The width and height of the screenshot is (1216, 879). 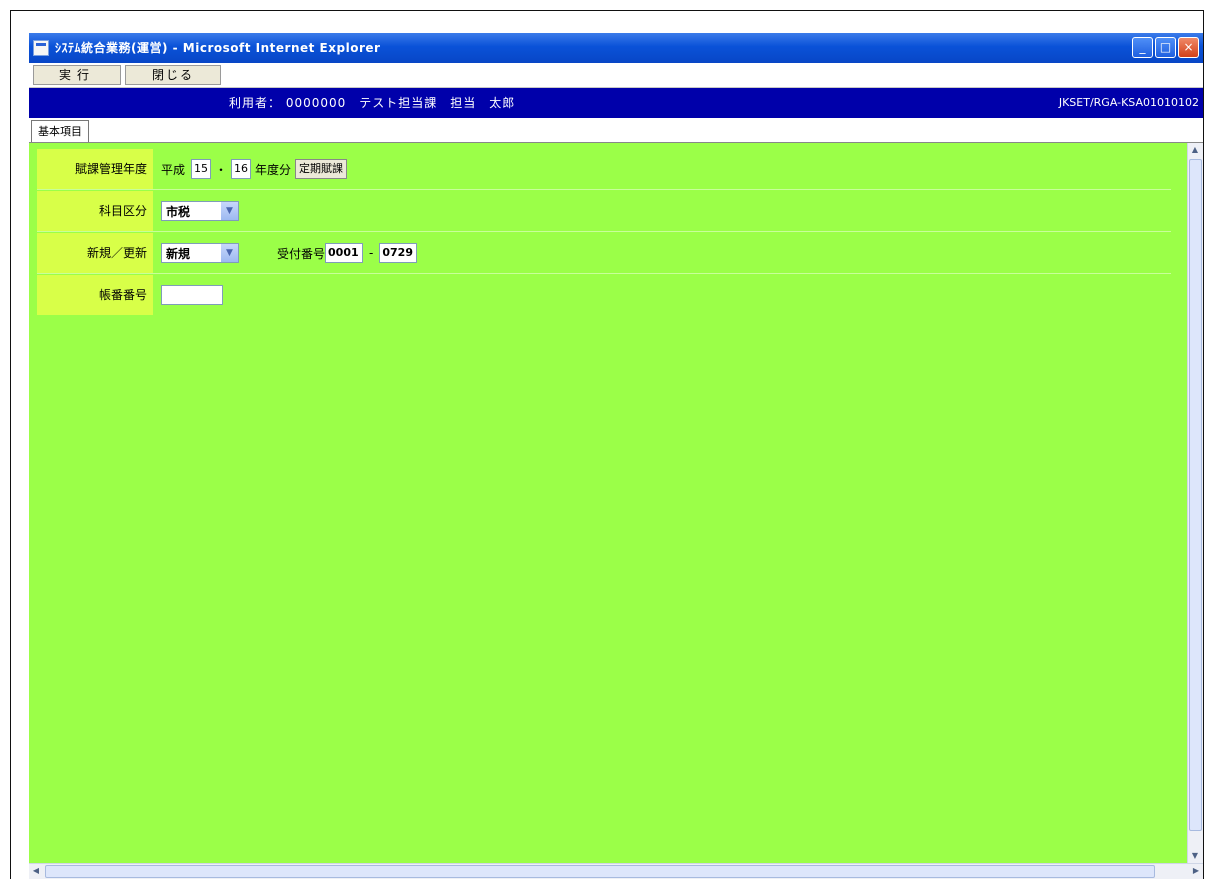 What do you see at coordinates (372, 103) in the screenshot?
I see `user-info: 利用者： 0000000 テスト担当課 担当 太郎` at bounding box center [372, 103].